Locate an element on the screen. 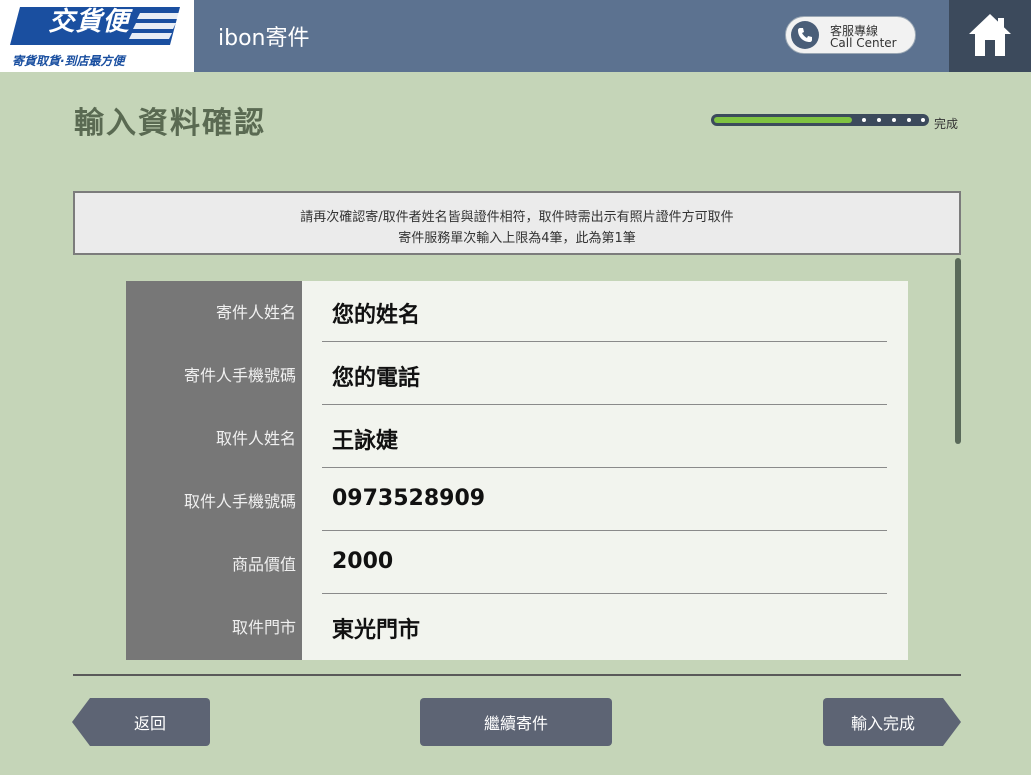 The image size is (1031, 775). home-icon is located at coordinates (990, 35).